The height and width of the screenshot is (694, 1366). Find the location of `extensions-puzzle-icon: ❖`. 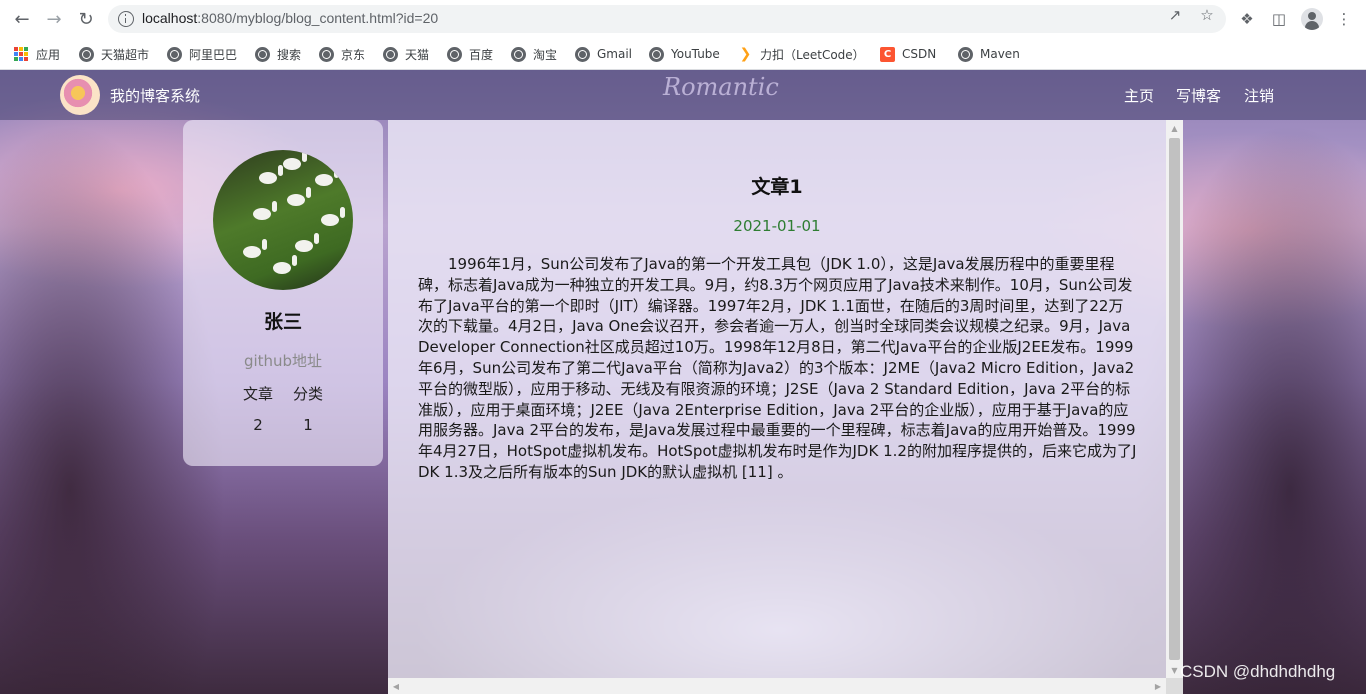

extensions-puzzle-icon: ❖ is located at coordinates (1247, 19).